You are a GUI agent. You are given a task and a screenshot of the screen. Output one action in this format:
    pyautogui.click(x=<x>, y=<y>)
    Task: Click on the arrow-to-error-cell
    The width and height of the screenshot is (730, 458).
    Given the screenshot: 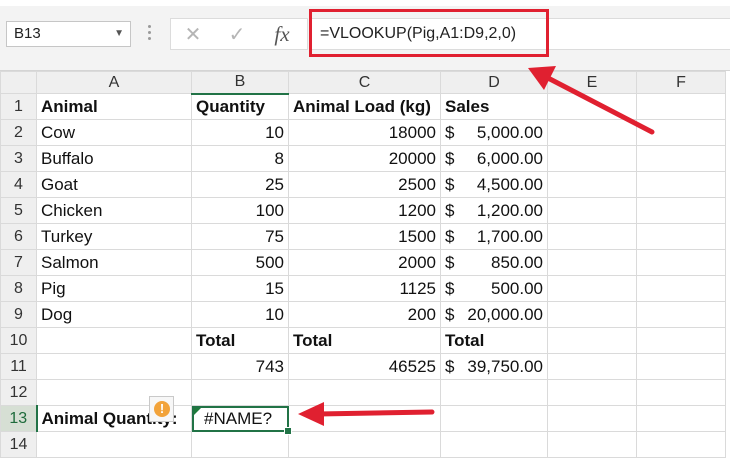 What is the action you would take?
    pyautogui.click(x=366, y=414)
    